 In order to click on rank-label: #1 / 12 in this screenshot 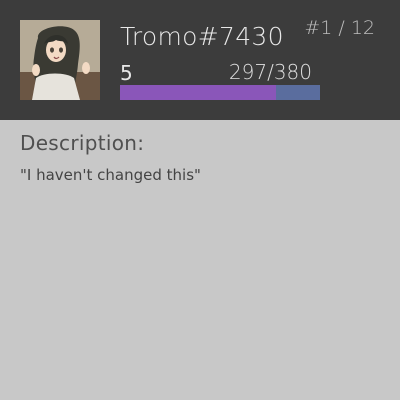, I will do `click(339, 28)`.